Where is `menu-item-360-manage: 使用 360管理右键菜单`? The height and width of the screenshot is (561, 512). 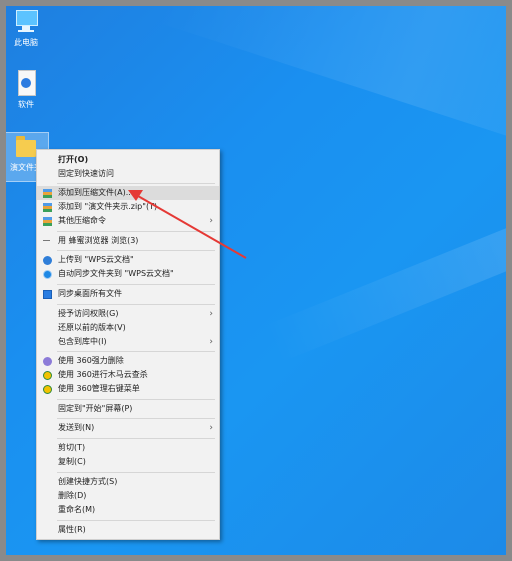
menu-item-360-manage: 使用 360管理右键菜单 is located at coordinates (128, 389).